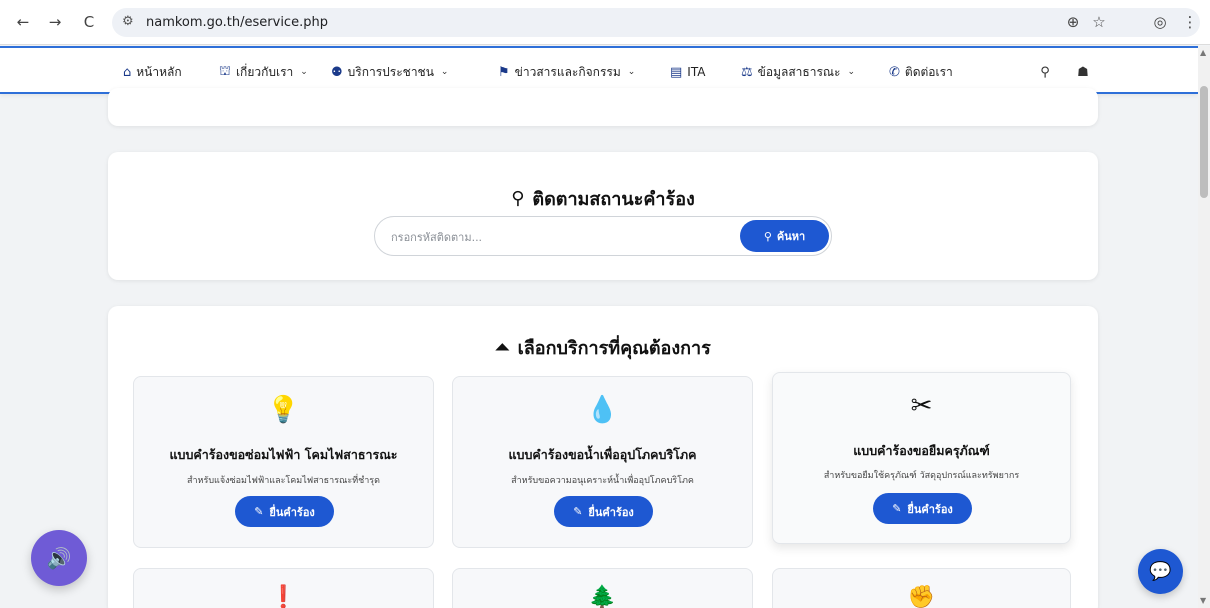 The width and height of the screenshot is (1210, 608). Describe the element at coordinates (1204, 142) in the screenshot. I see `scroll-thumb` at that location.